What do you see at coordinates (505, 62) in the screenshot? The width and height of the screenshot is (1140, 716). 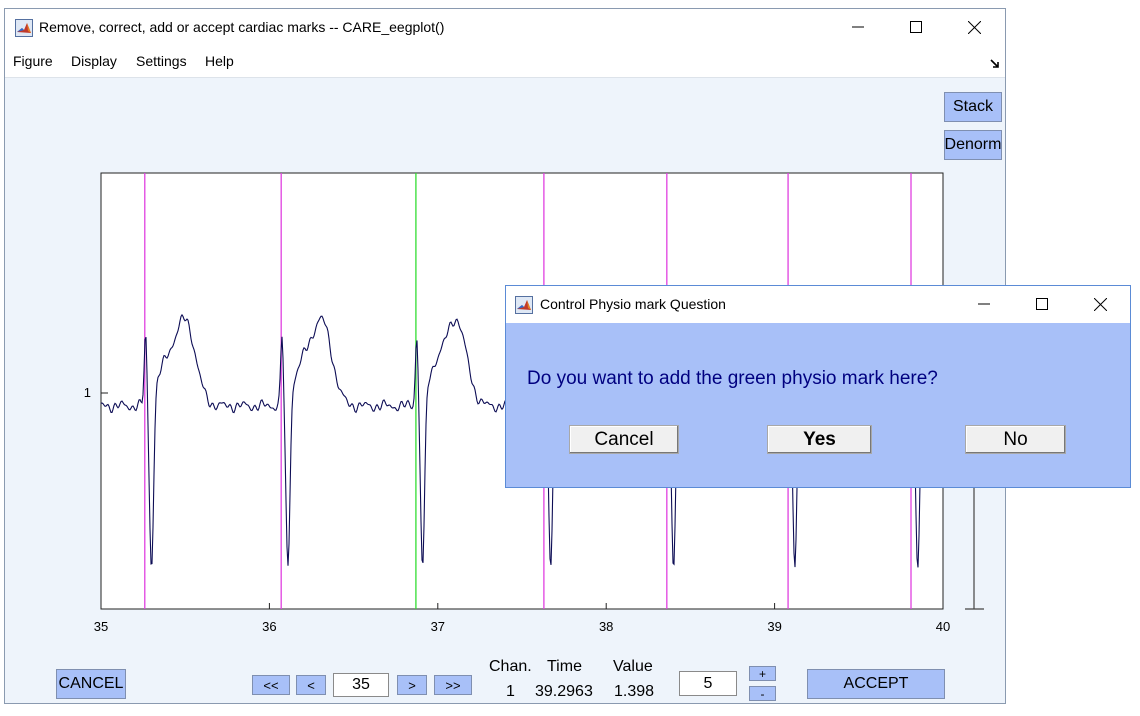 I see `menubar: Figure Display Settings Help` at bounding box center [505, 62].